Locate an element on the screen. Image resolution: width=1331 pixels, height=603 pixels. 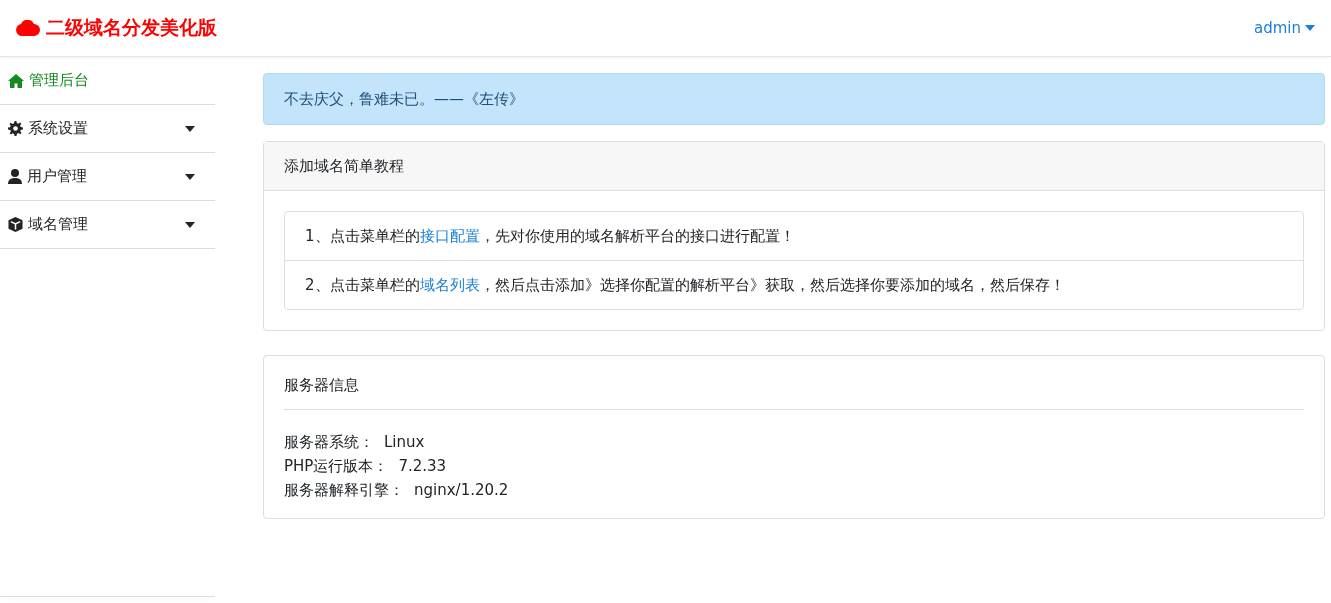
card-header: 添加域名简单教程 is located at coordinates (794, 166).